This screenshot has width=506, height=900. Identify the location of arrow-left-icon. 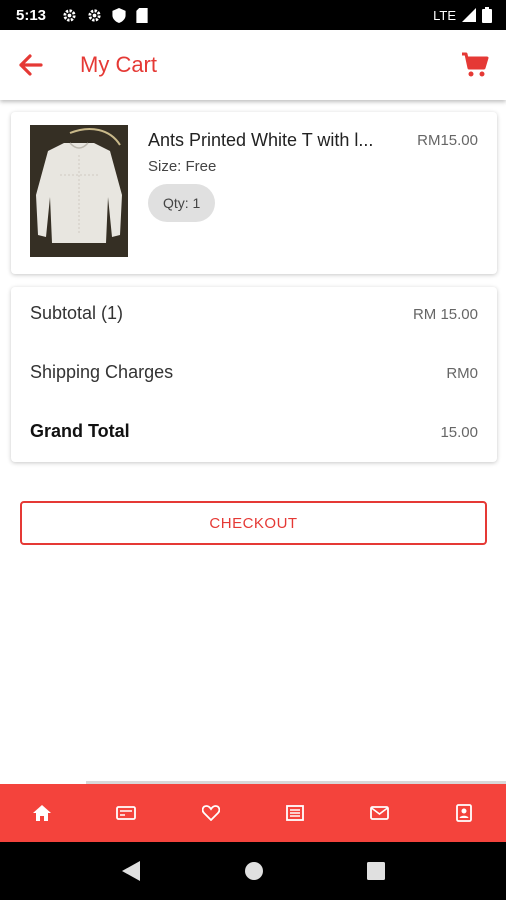
(31, 65).